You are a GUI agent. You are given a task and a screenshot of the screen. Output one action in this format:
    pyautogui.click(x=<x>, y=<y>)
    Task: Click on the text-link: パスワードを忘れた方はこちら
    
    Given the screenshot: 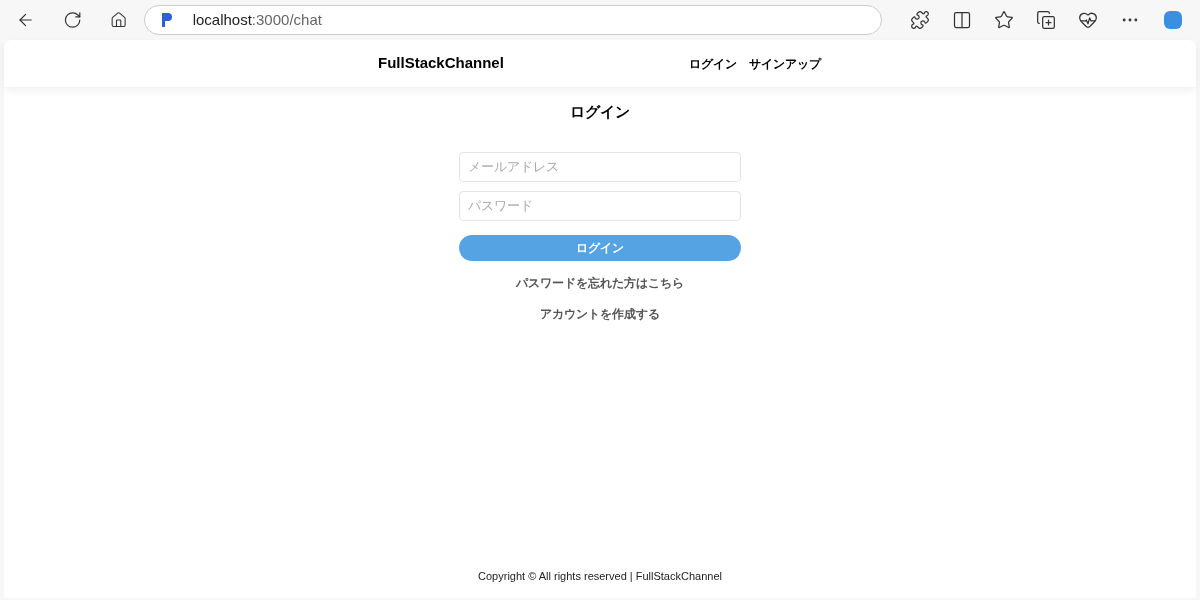 What is the action you would take?
    pyautogui.click(x=600, y=282)
    